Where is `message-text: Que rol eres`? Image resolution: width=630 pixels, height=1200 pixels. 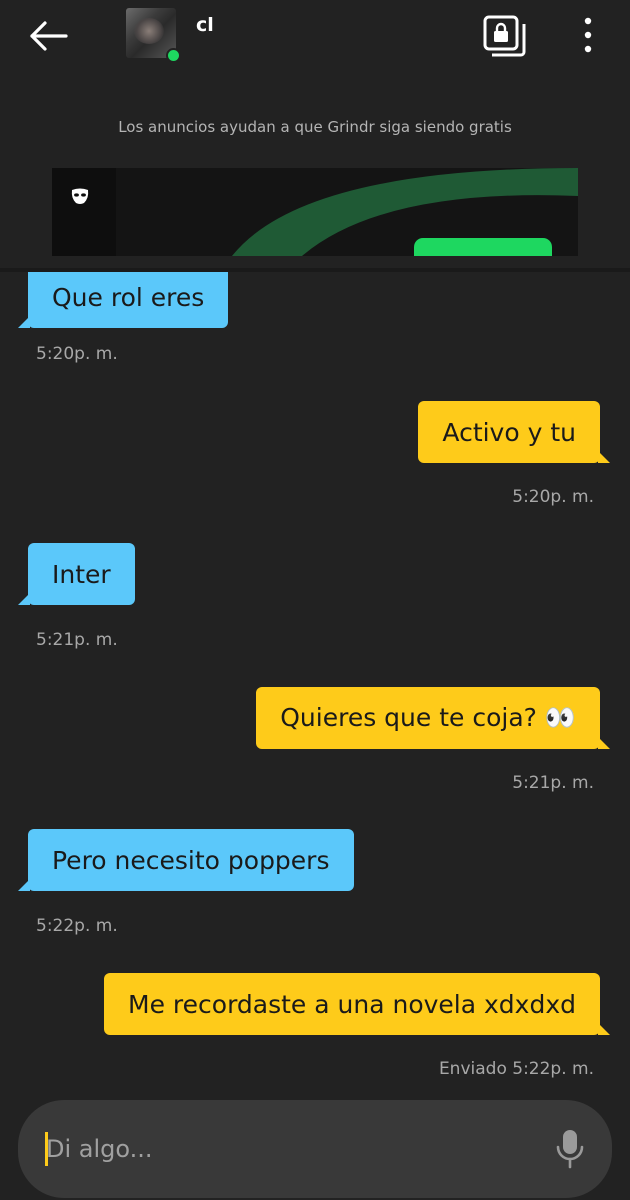
message-text: Que rol eres is located at coordinates (128, 297).